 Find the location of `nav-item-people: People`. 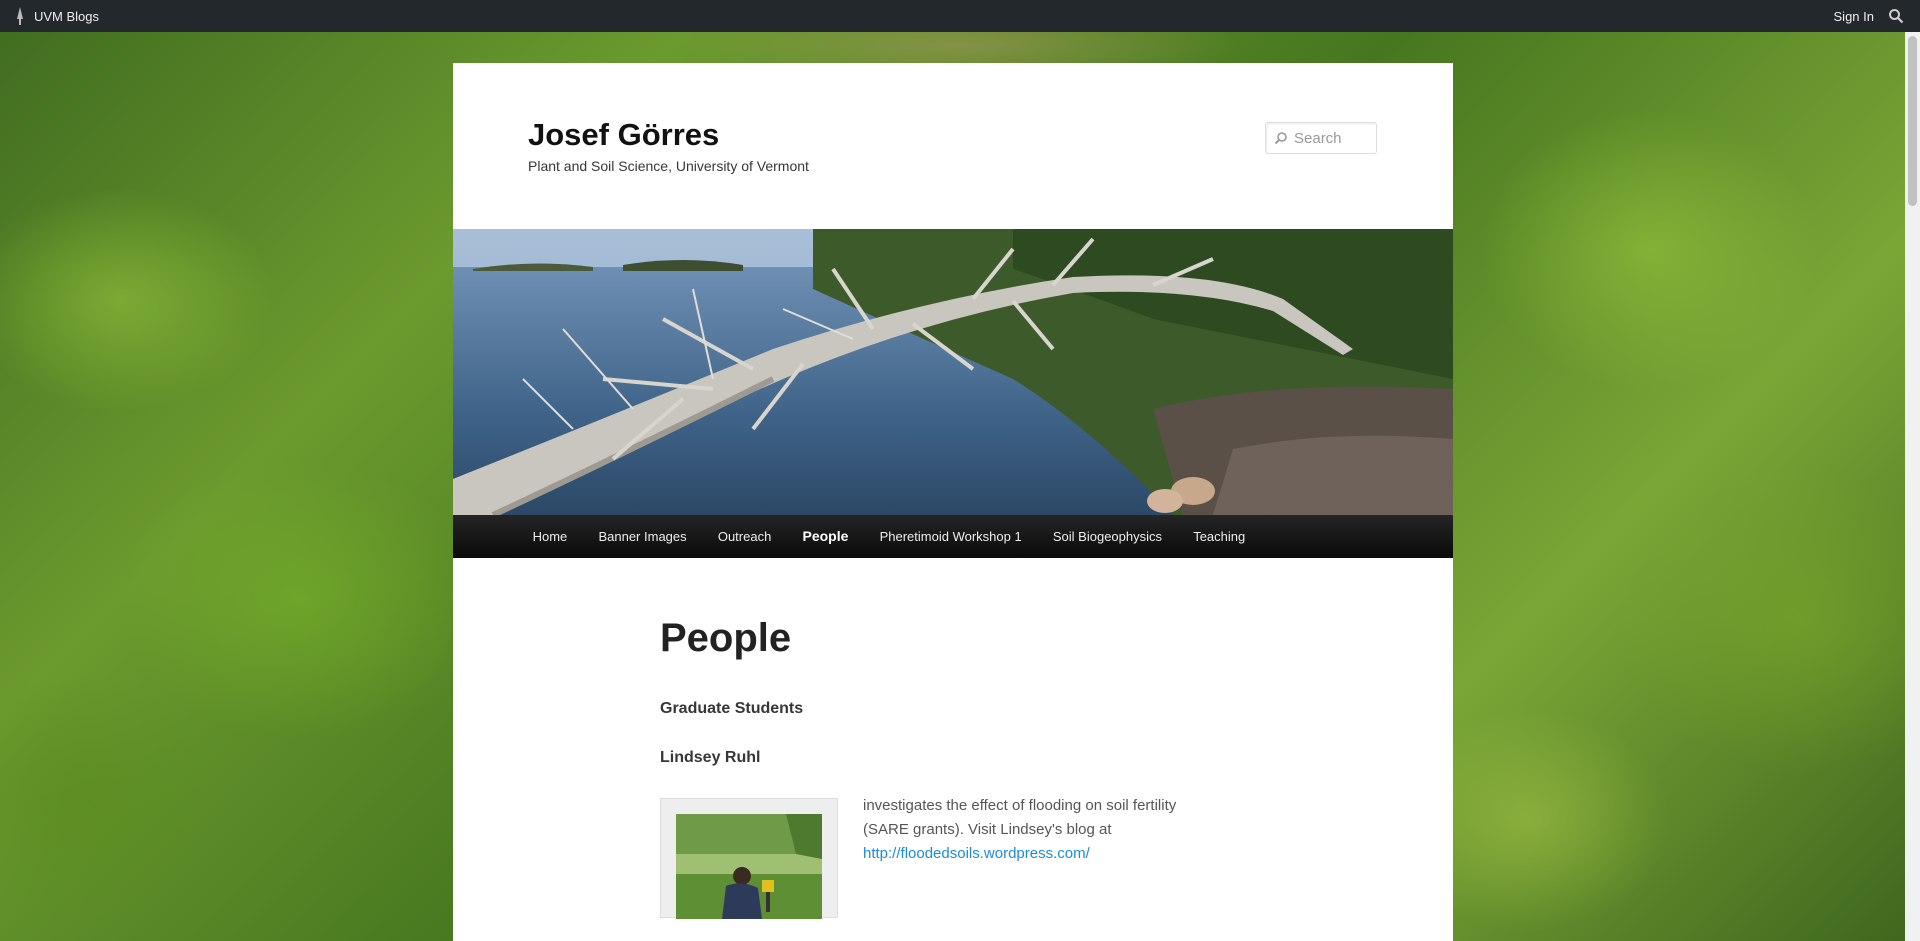

nav-item-people: People is located at coordinates (825, 536).